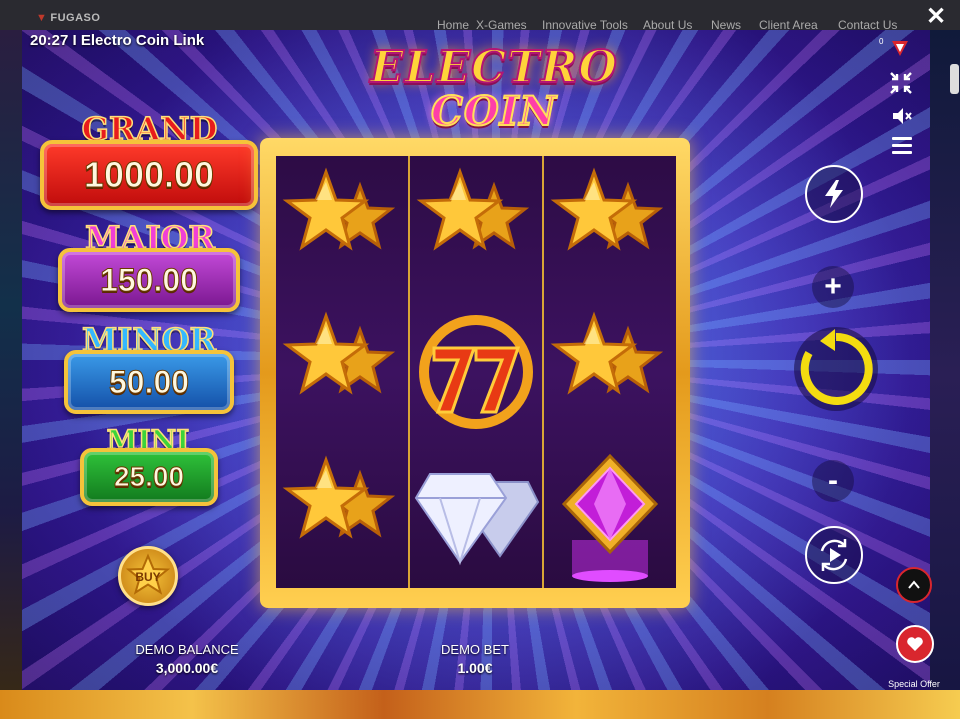 This screenshot has height=719, width=960. What do you see at coordinates (149, 477) in the screenshot?
I see `jackpot-mini-value: 25.00` at bounding box center [149, 477].